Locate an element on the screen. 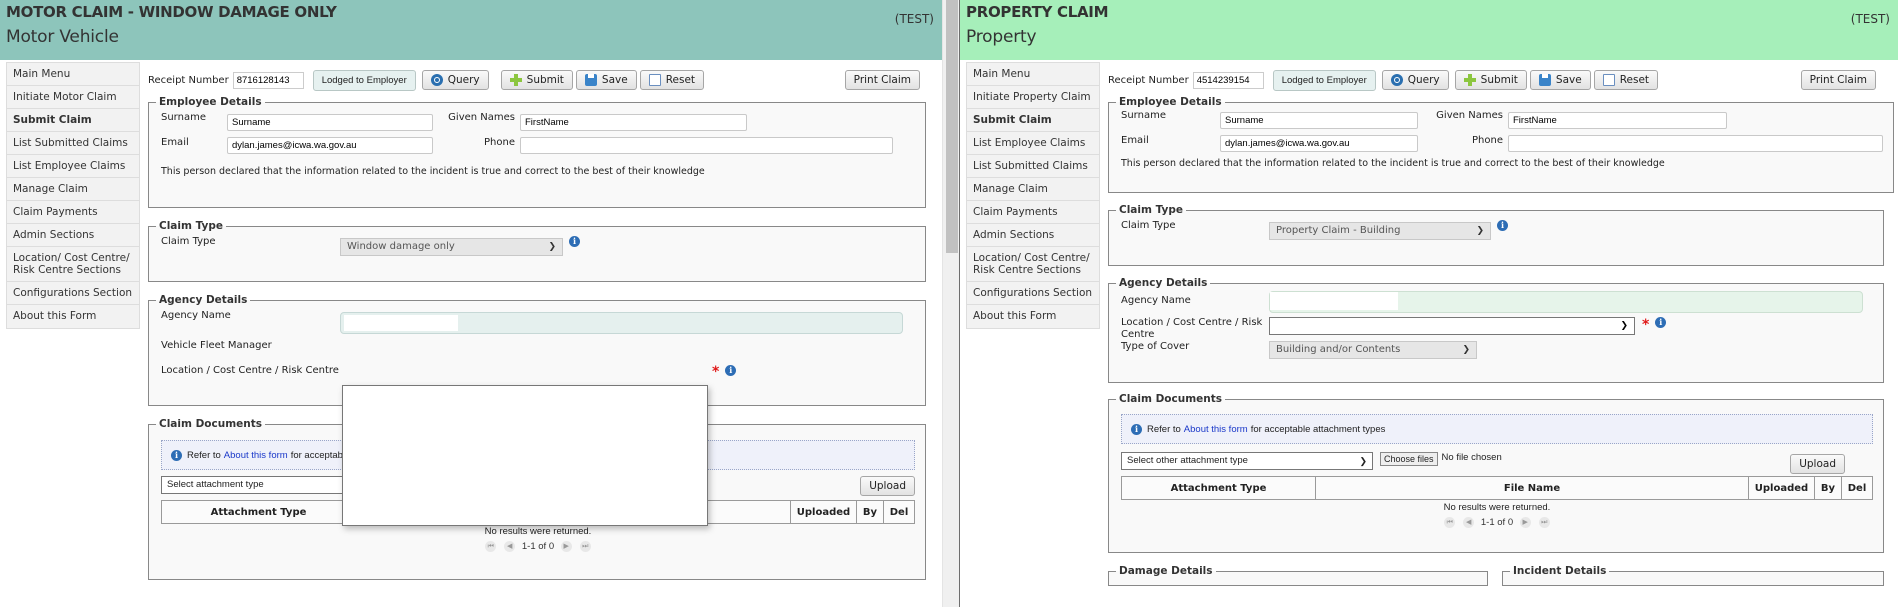 The height and width of the screenshot is (607, 1898). location-dropdown-list is located at coordinates (525, 455).